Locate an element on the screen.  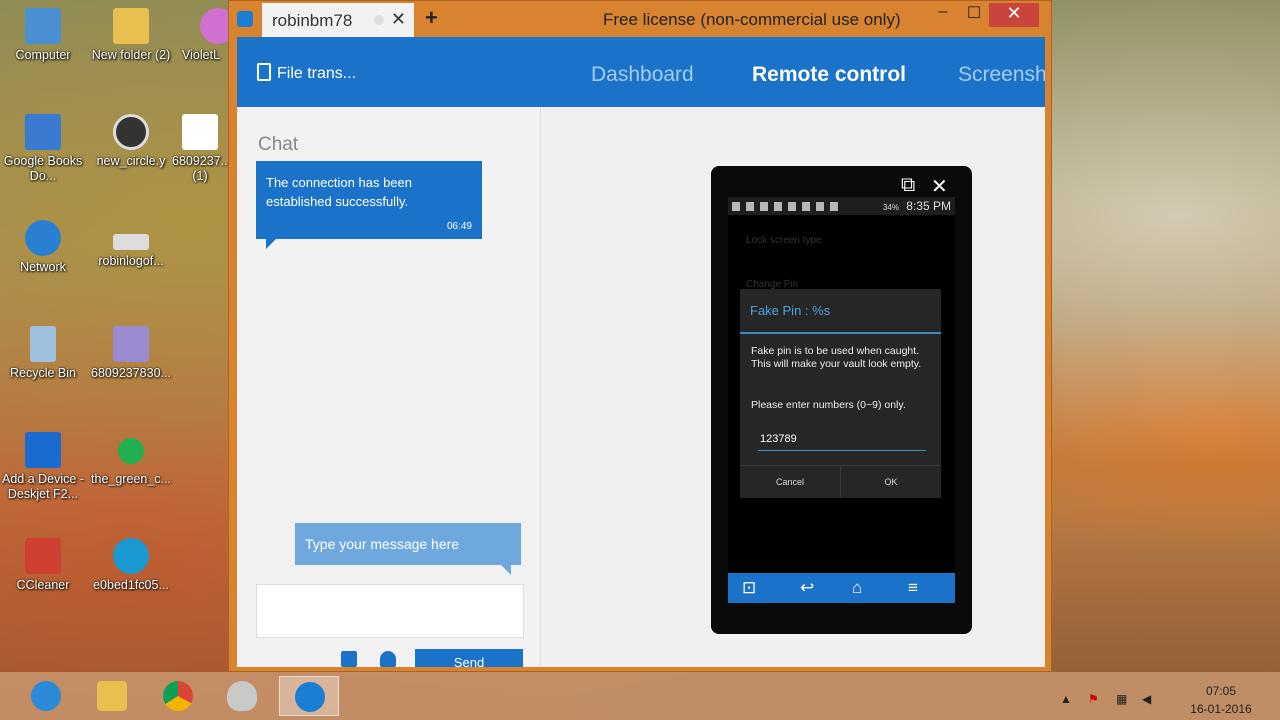
menu-icon: ≡ is located at coordinates (913, 588).